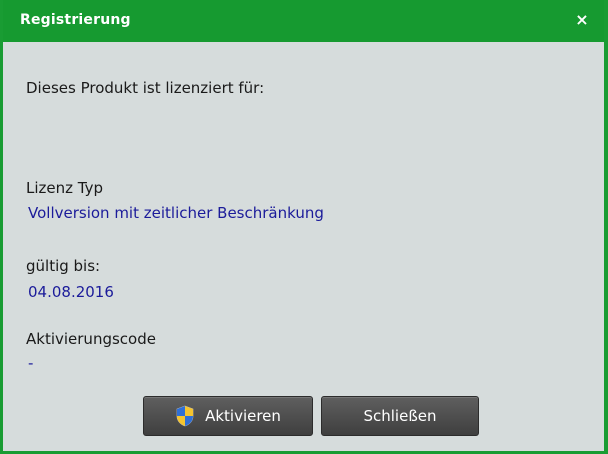 The height and width of the screenshot is (454, 608). Describe the element at coordinates (31, 363) in the screenshot. I see `activation-code-value: -` at that location.